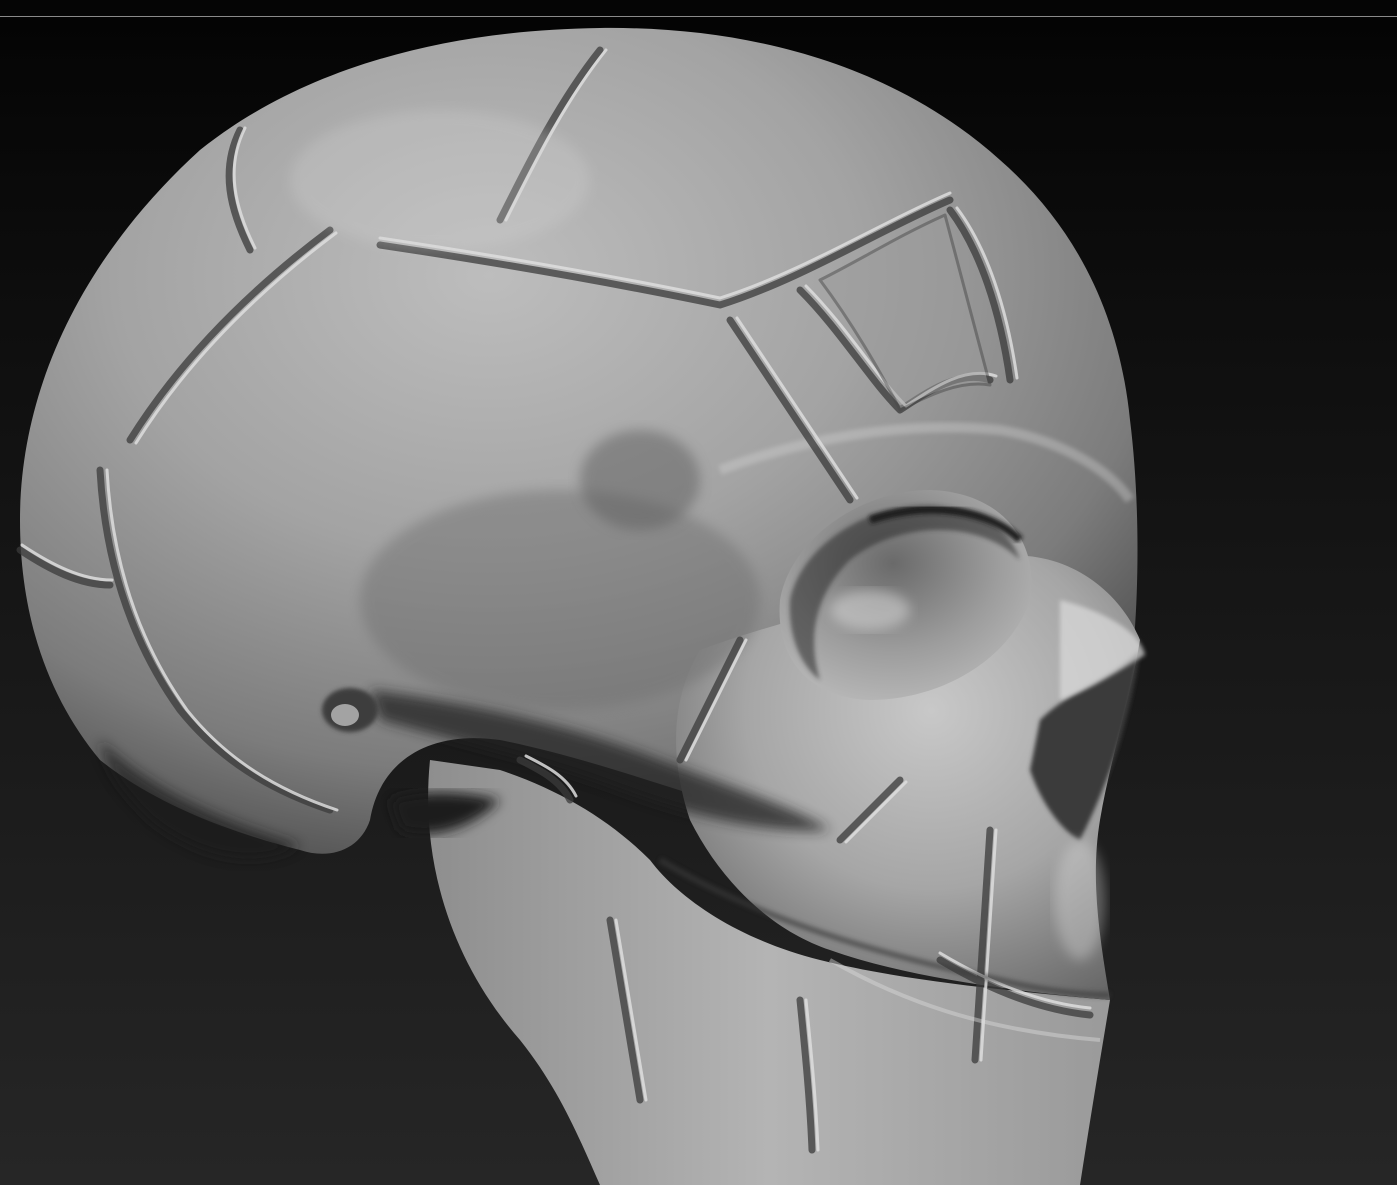 The height and width of the screenshot is (1185, 1397). What do you see at coordinates (698, 8) in the screenshot?
I see `top-toolbar-strip` at bounding box center [698, 8].